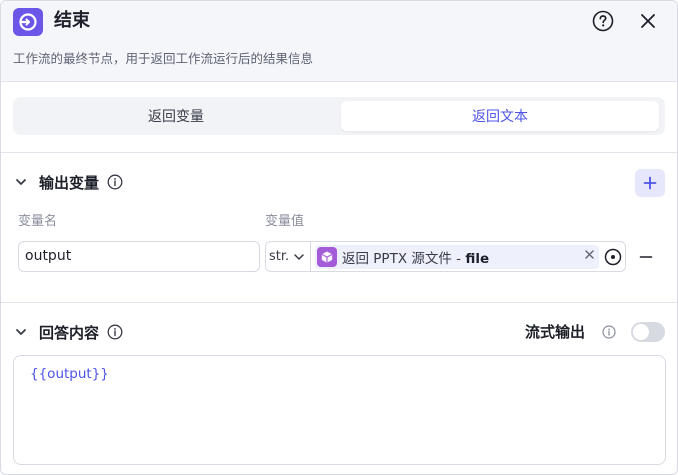 The width and height of the screenshot is (678, 475). Describe the element at coordinates (279, 256) in the screenshot. I see `variable-type-value: str.` at that location.